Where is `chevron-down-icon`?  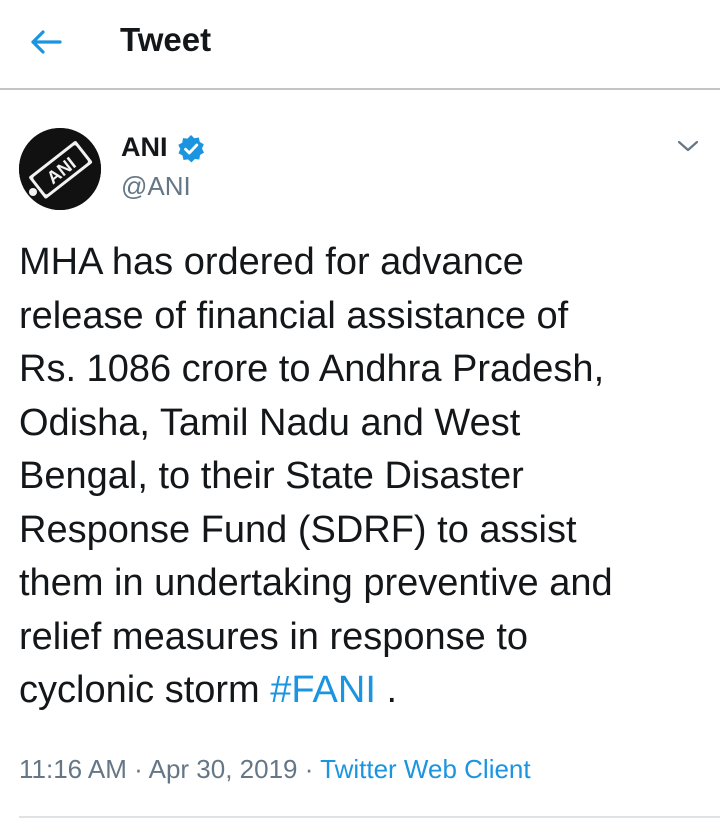 chevron-down-icon is located at coordinates (688, 146).